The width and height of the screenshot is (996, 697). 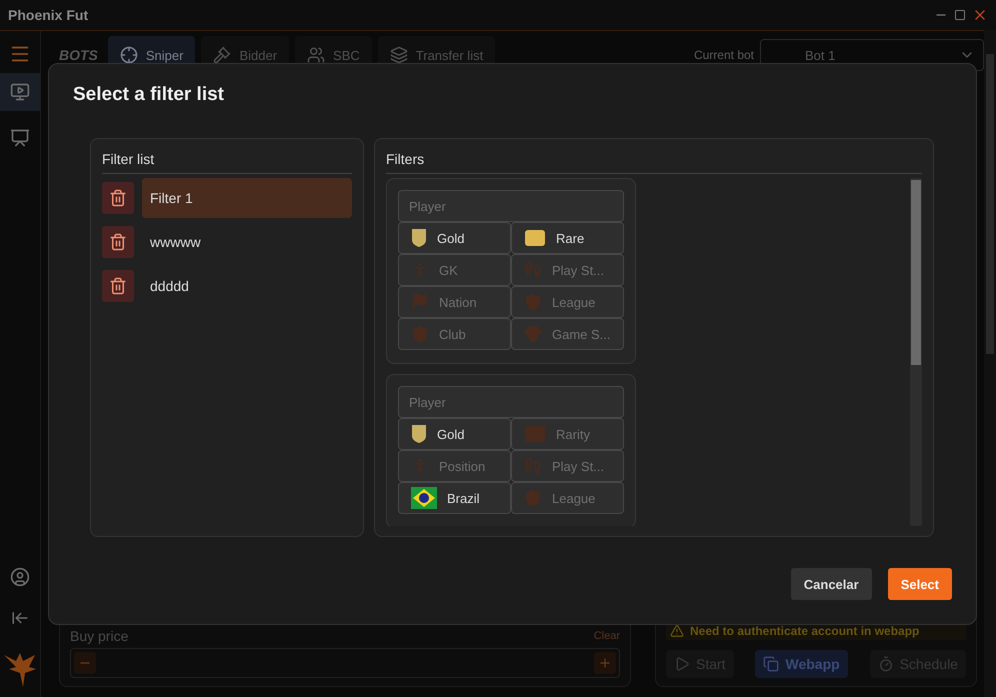 What do you see at coordinates (247, 286) in the screenshot?
I see `filter-list-item: ddddd` at bounding box center [247, 286].